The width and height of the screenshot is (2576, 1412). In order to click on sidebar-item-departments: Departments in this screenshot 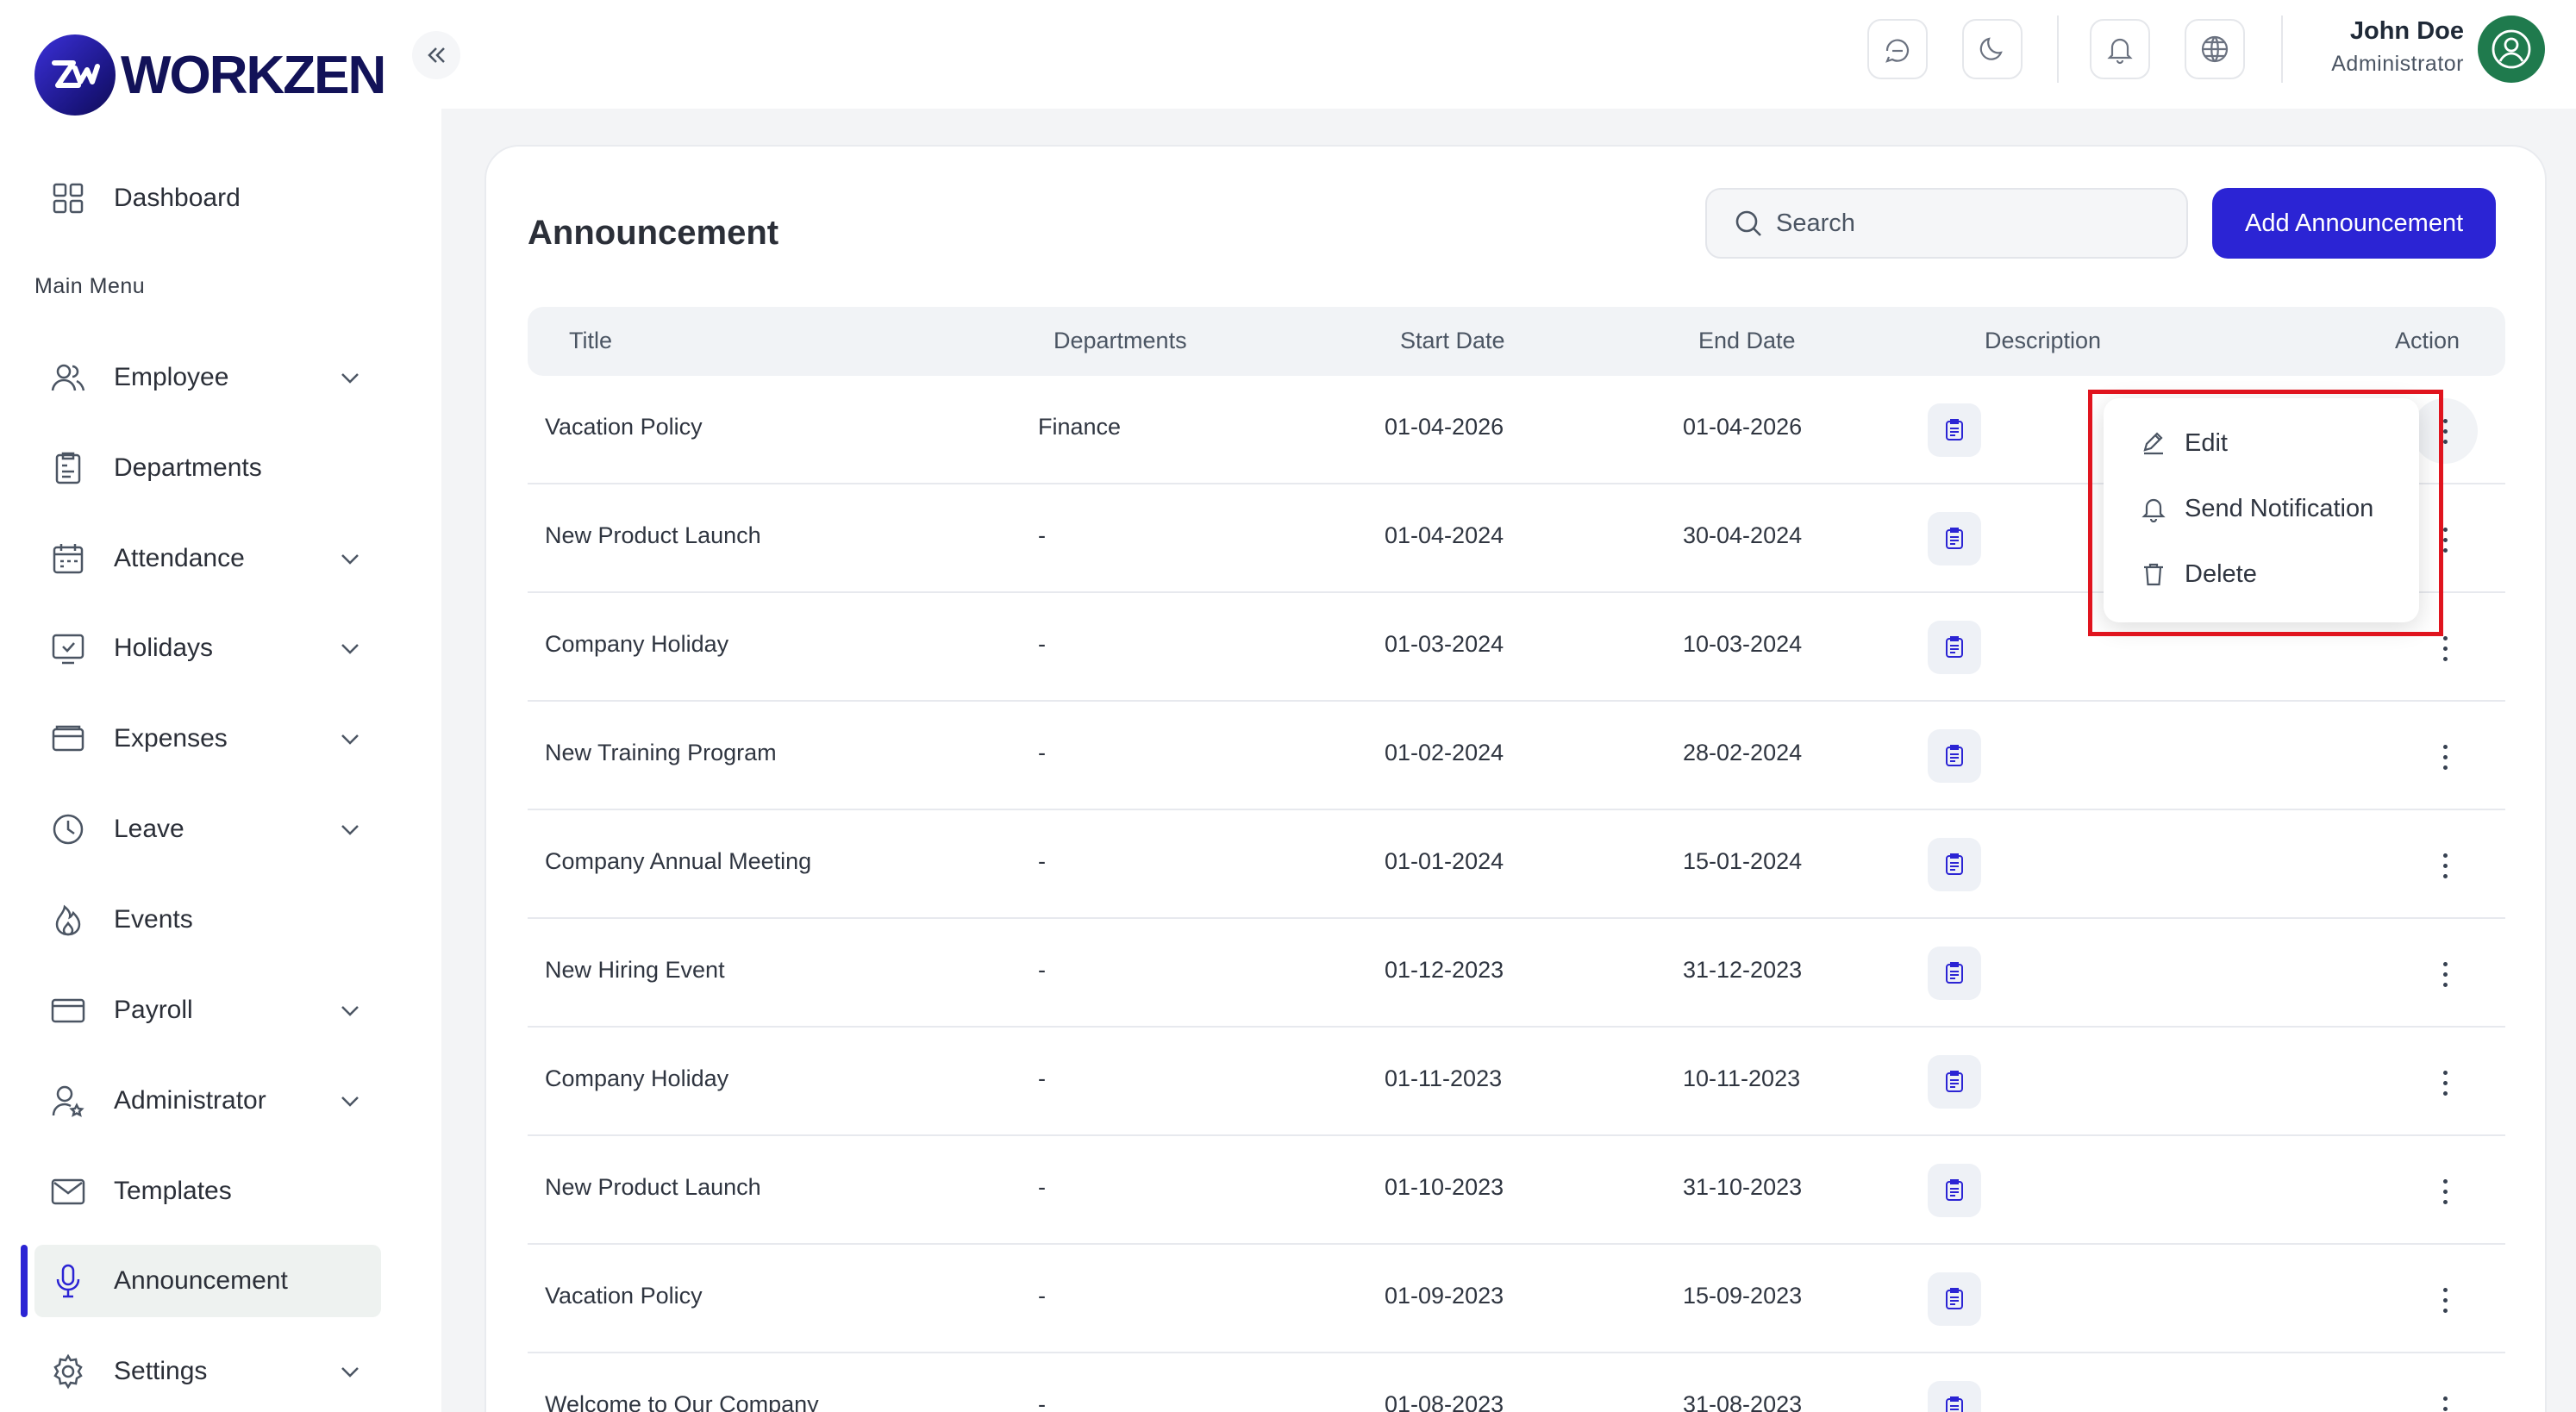, I will do `click(207, 468)`.